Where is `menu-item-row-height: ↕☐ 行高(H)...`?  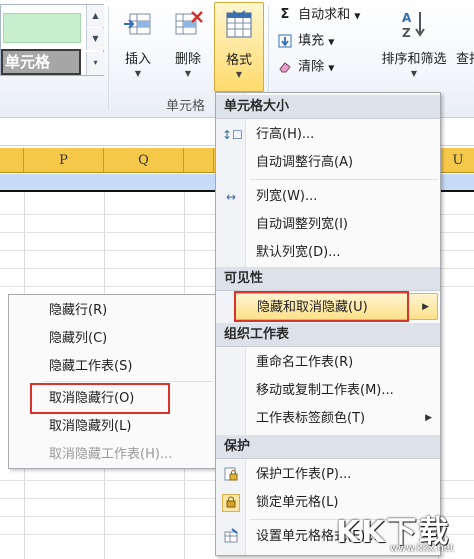 menu-item-row-height: ↕☐ 行高(H)... is located at coordinates (328, 134).